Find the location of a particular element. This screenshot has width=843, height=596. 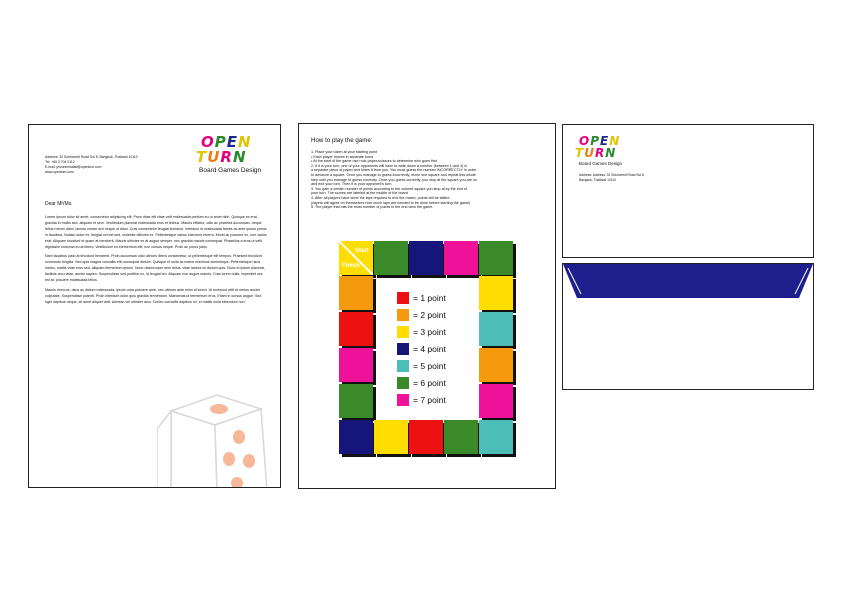

address-line: Bangkok, Thailand 10110 is located at coordinates (598, 180).